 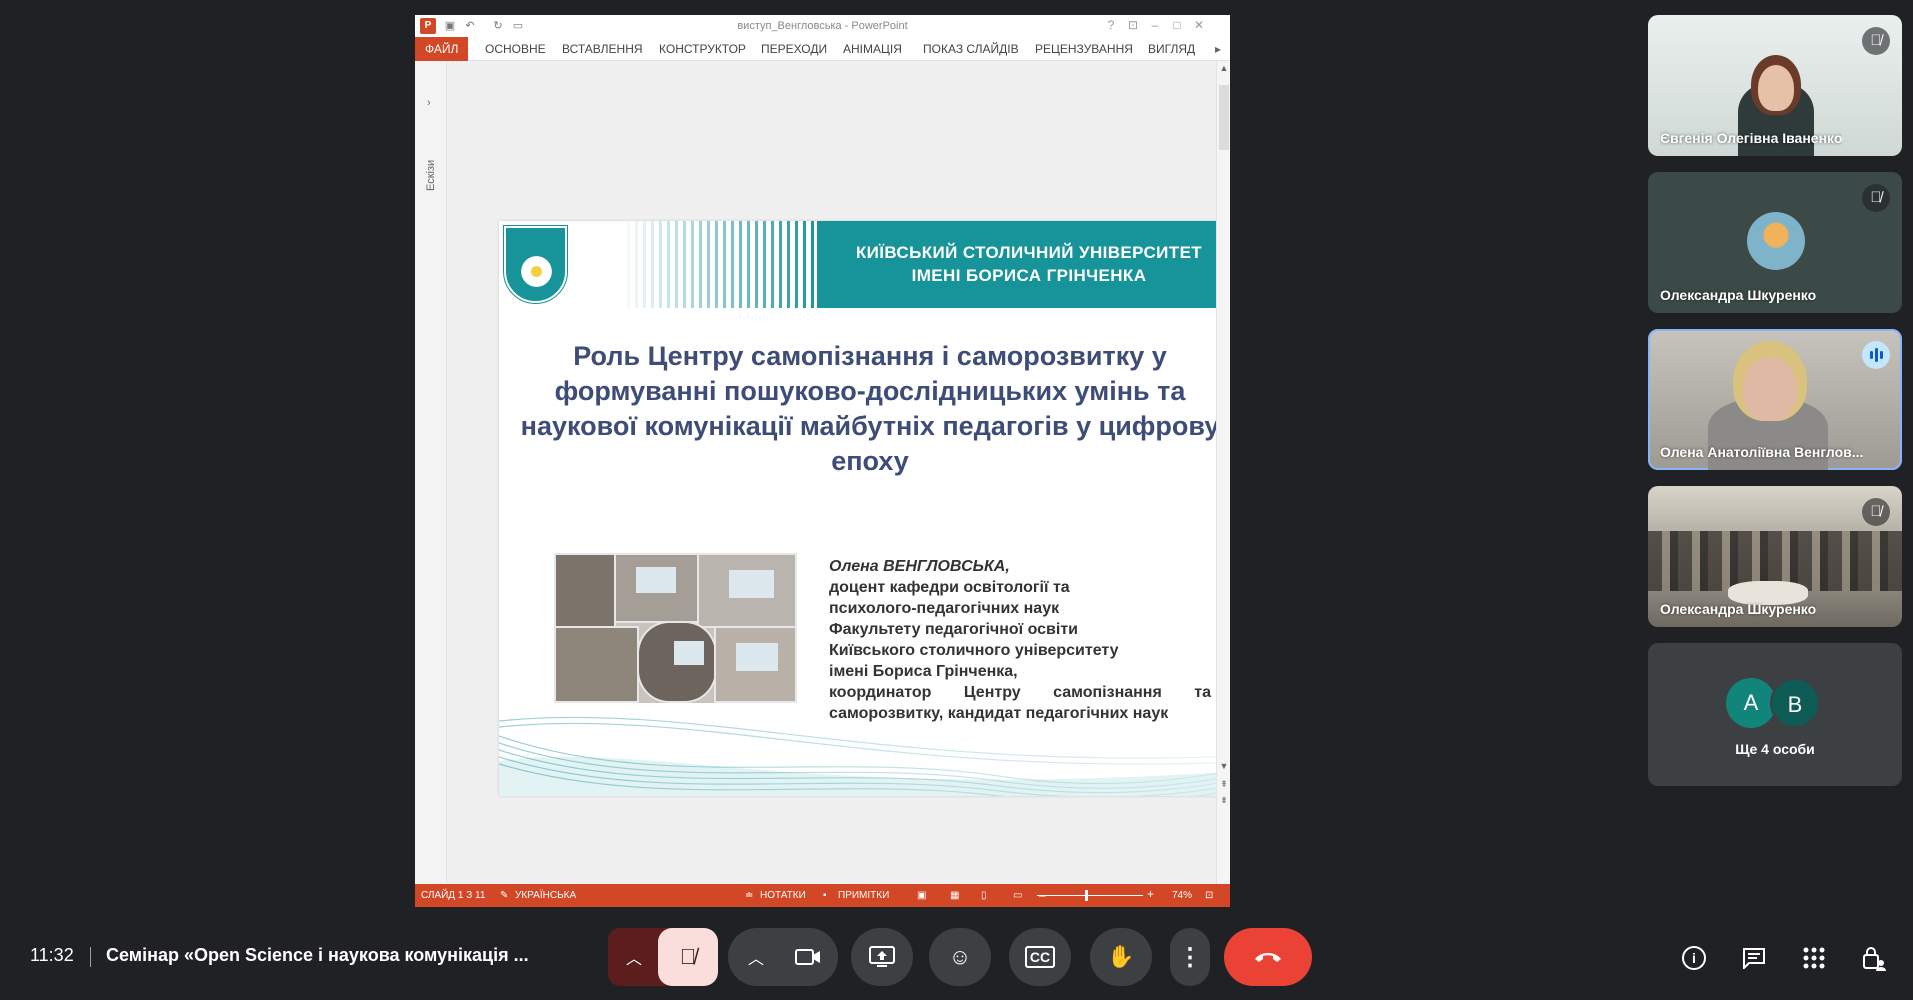 I want to click on present-screen-icon, so click(x=882, y=956).